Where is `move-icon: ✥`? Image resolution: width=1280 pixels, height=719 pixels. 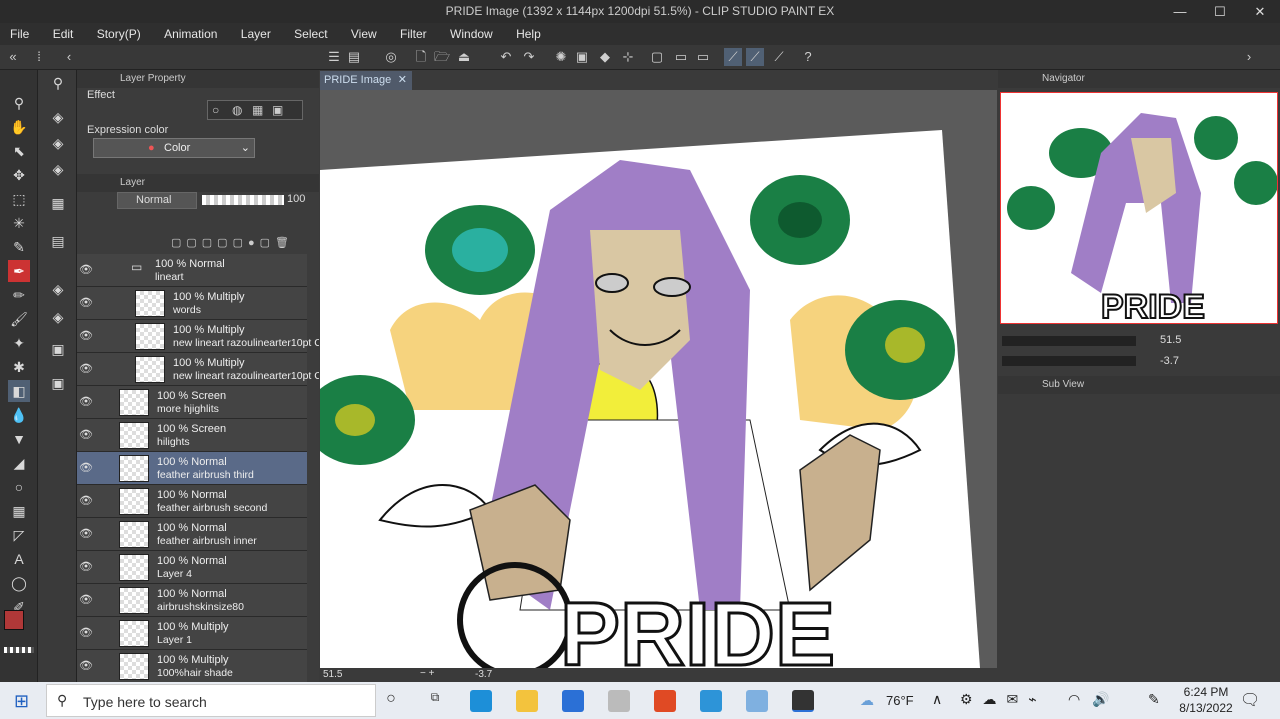 move-icon: ✥ is located at coordinates (19, 175).